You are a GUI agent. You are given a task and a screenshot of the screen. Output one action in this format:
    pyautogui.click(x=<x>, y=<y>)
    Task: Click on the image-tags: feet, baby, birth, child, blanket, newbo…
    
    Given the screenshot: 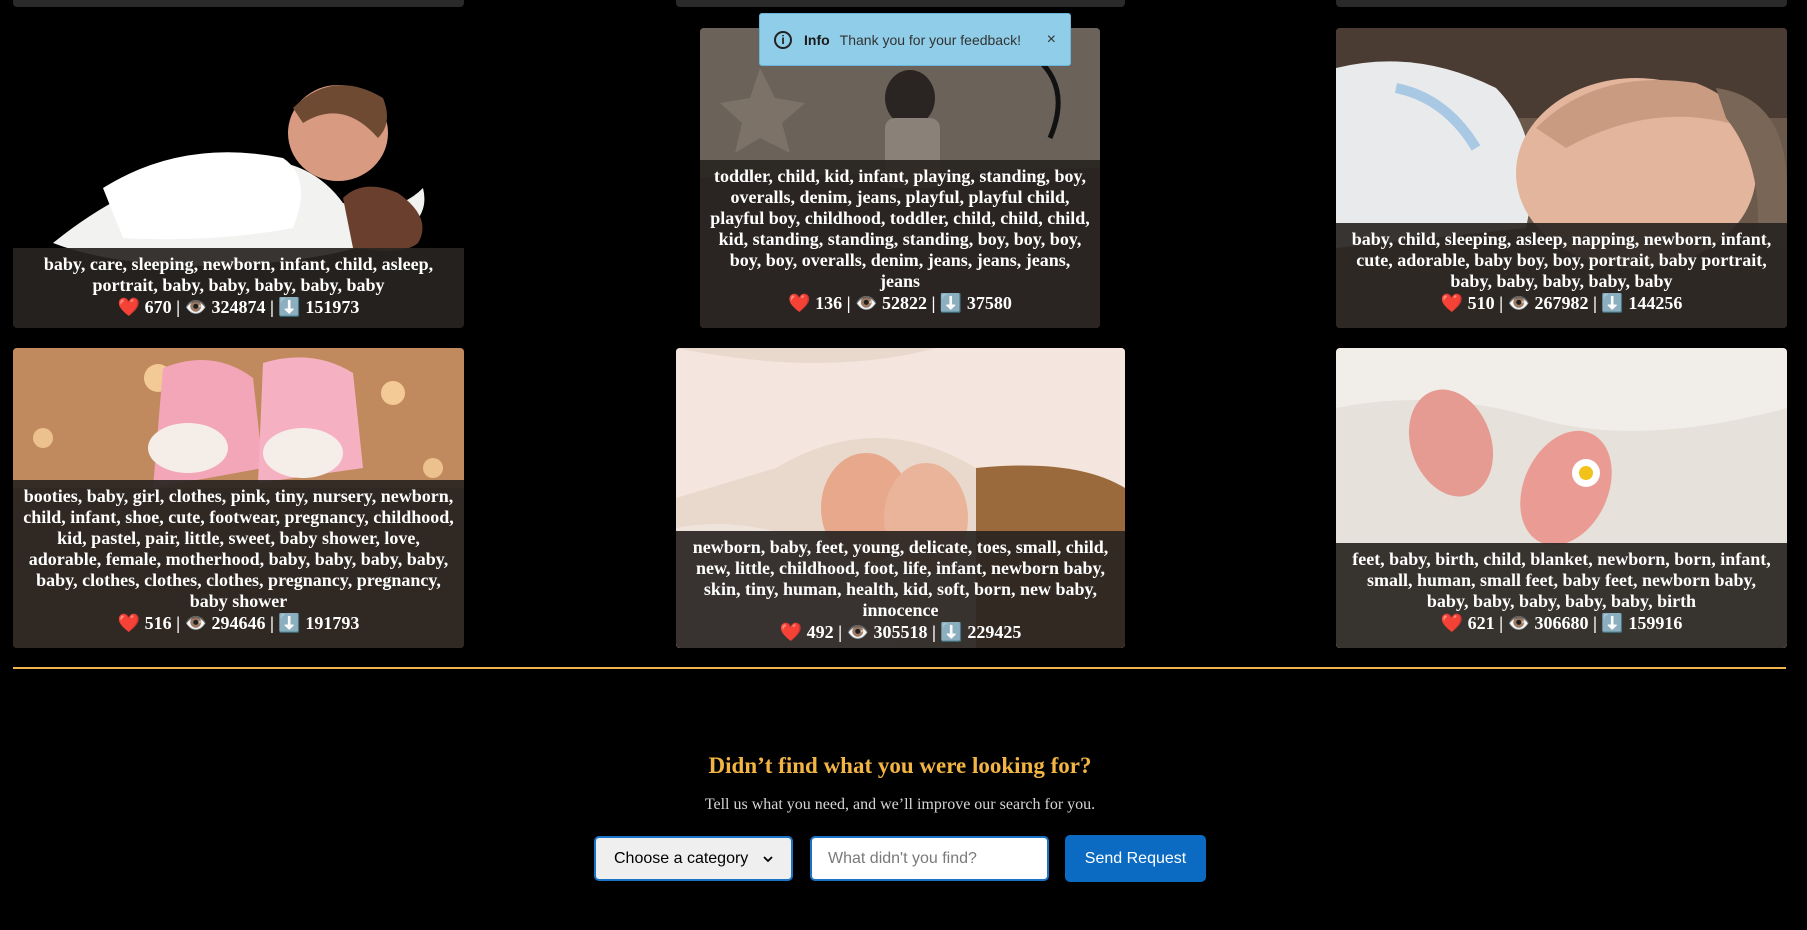 What is the action you would take?
    pyautogui.click(x=1561, y=580)
    